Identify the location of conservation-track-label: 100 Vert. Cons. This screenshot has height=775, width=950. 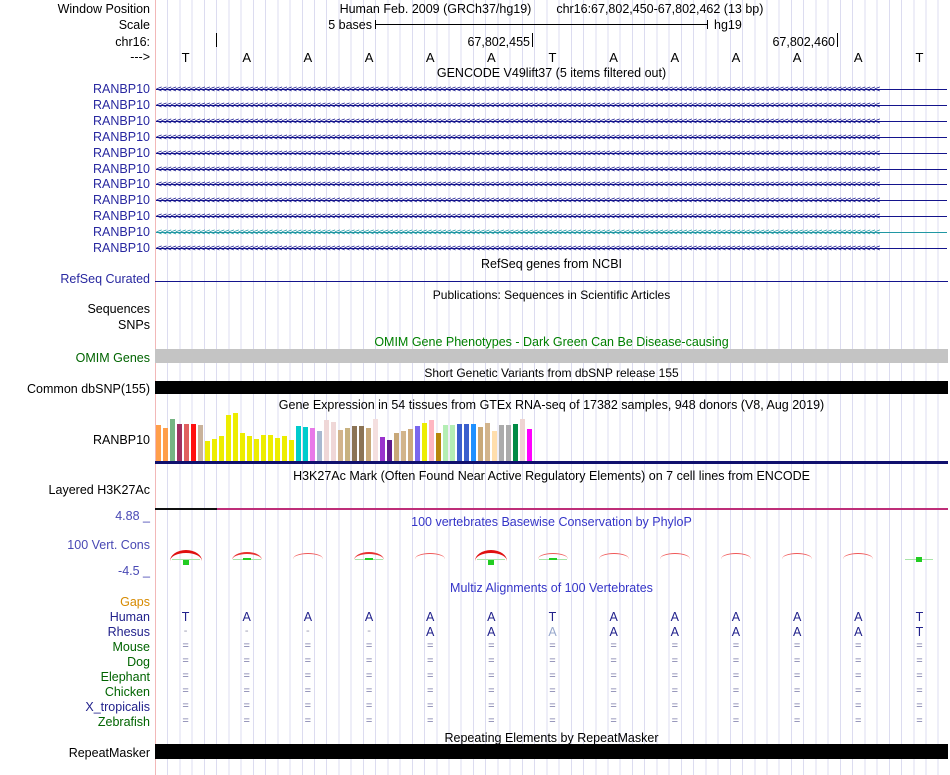
(75, 545).